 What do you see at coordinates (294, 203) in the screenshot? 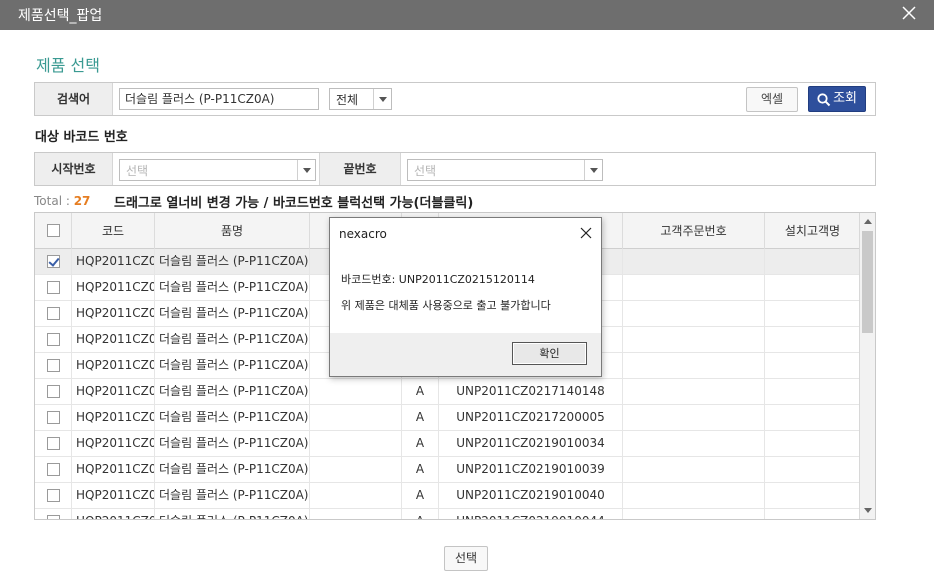
I see `grid-hint: 드래그로 열너비 변경 가능 / 바코드번호 블럭선택 가능(더블클릭)` at bounding box center [294, 203].